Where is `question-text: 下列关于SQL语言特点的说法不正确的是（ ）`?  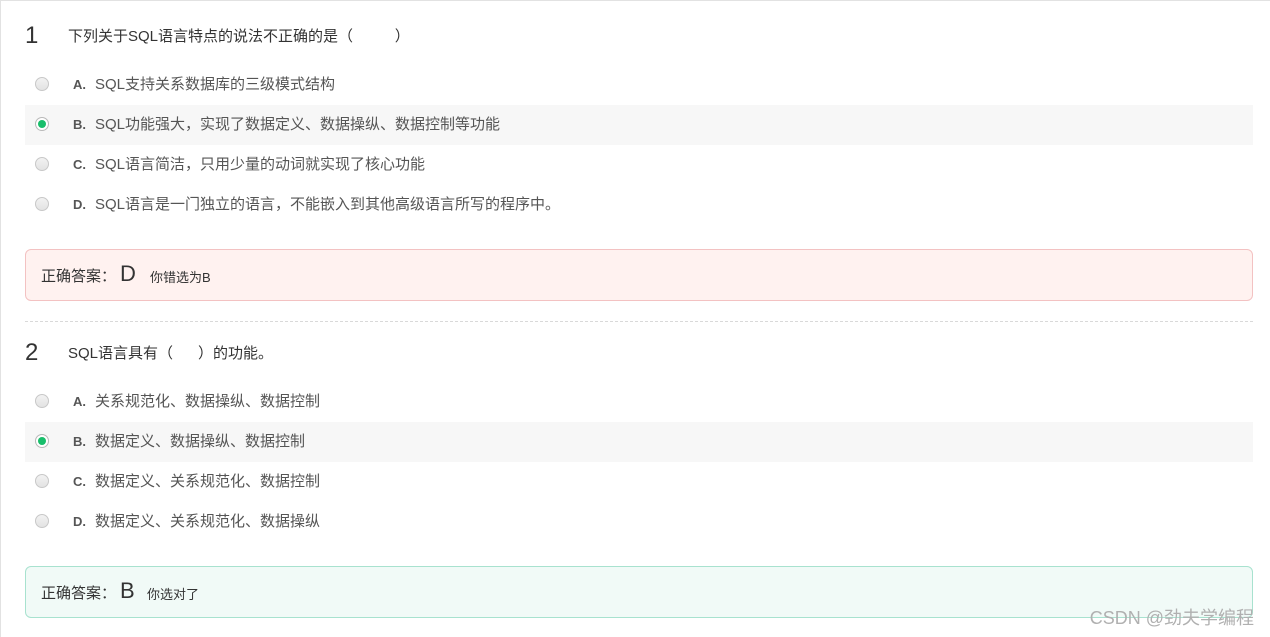 question-text: 下列关于SQL语言特点的说法不正确的是（ ） is located at coordinates (239, 36).